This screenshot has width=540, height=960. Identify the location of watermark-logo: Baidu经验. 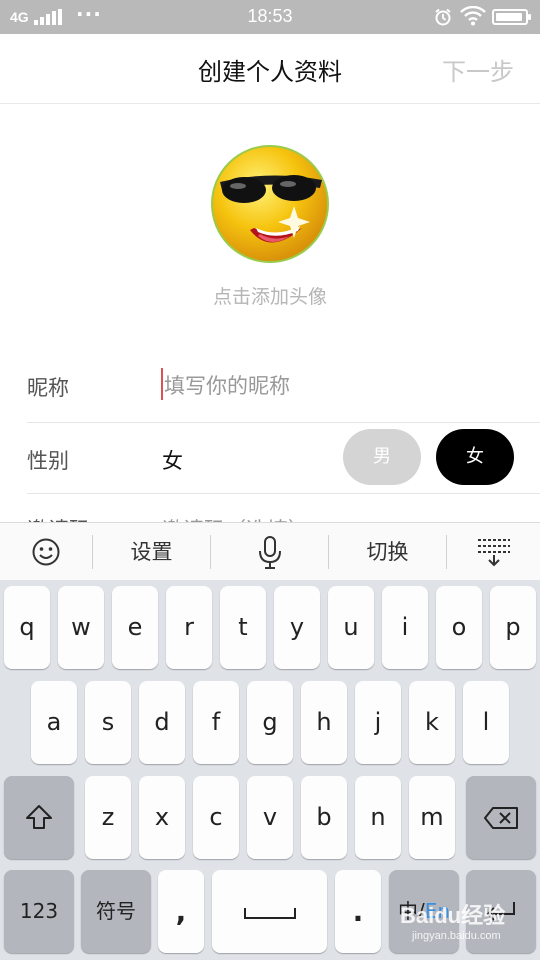
(453, 915).